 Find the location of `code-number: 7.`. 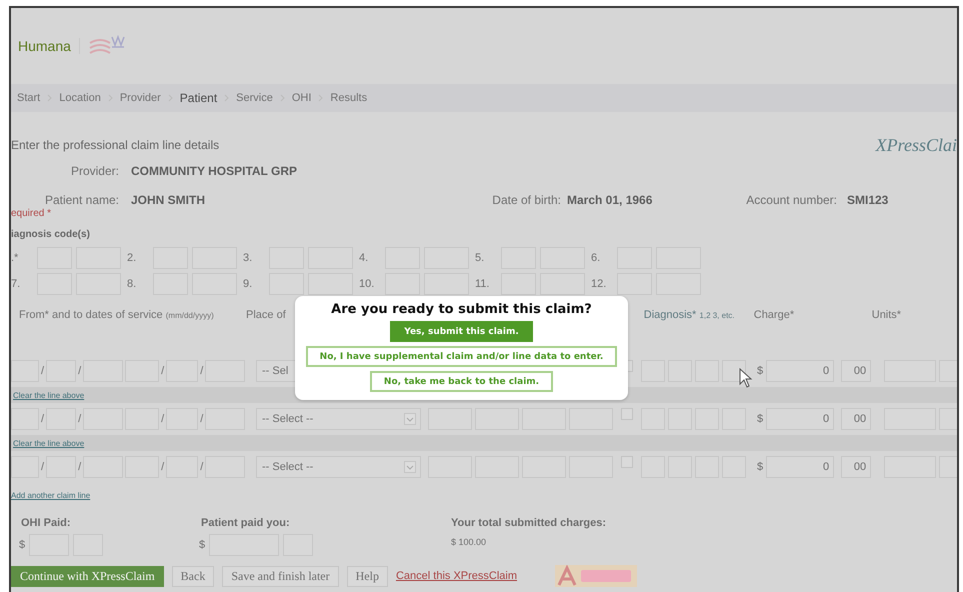

code-number: 7. is located at coordinates (16, 284).